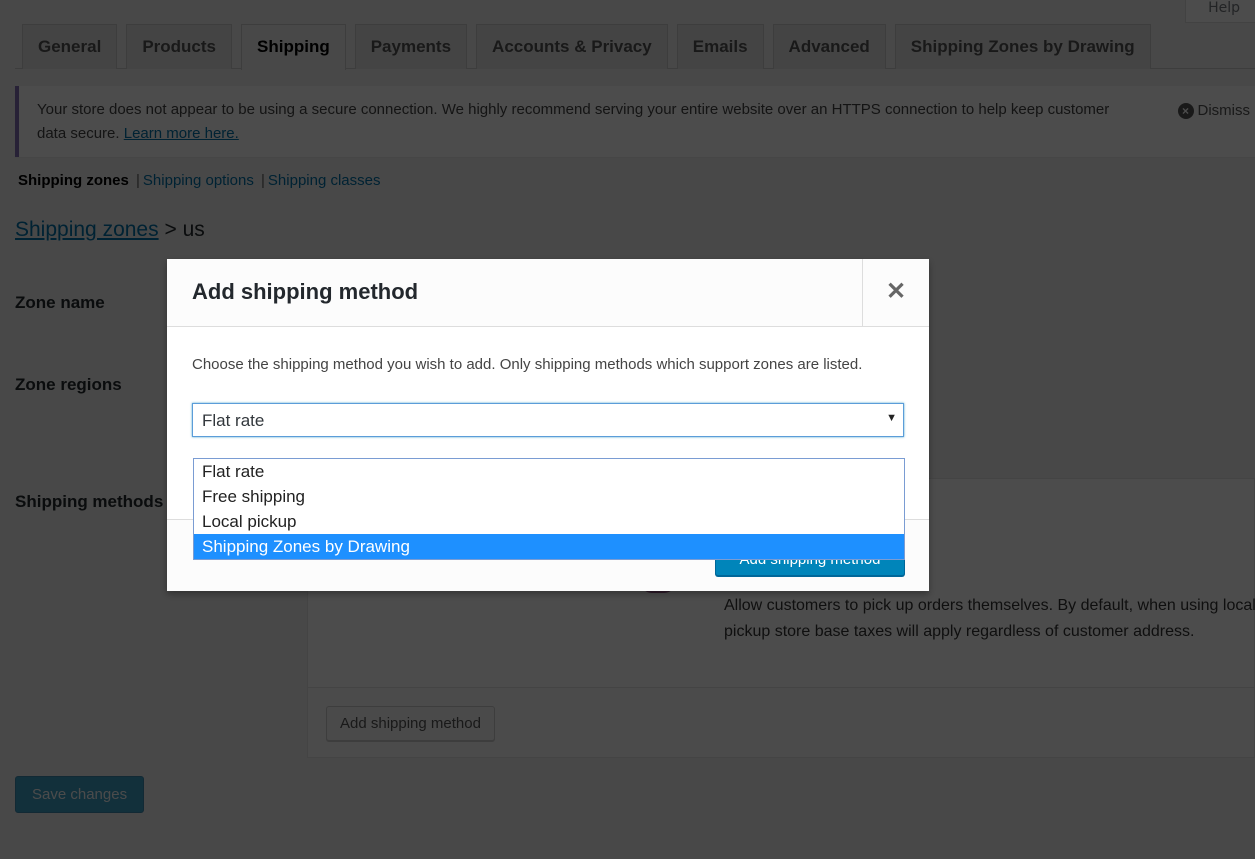 Image resolution: width=1255 pixels, height=859 pixels. What do you see at coordinates (891, 418) in the screenshot?
I see `dropdown-arrow-icon: ▼` at bounding box center [891, 418].